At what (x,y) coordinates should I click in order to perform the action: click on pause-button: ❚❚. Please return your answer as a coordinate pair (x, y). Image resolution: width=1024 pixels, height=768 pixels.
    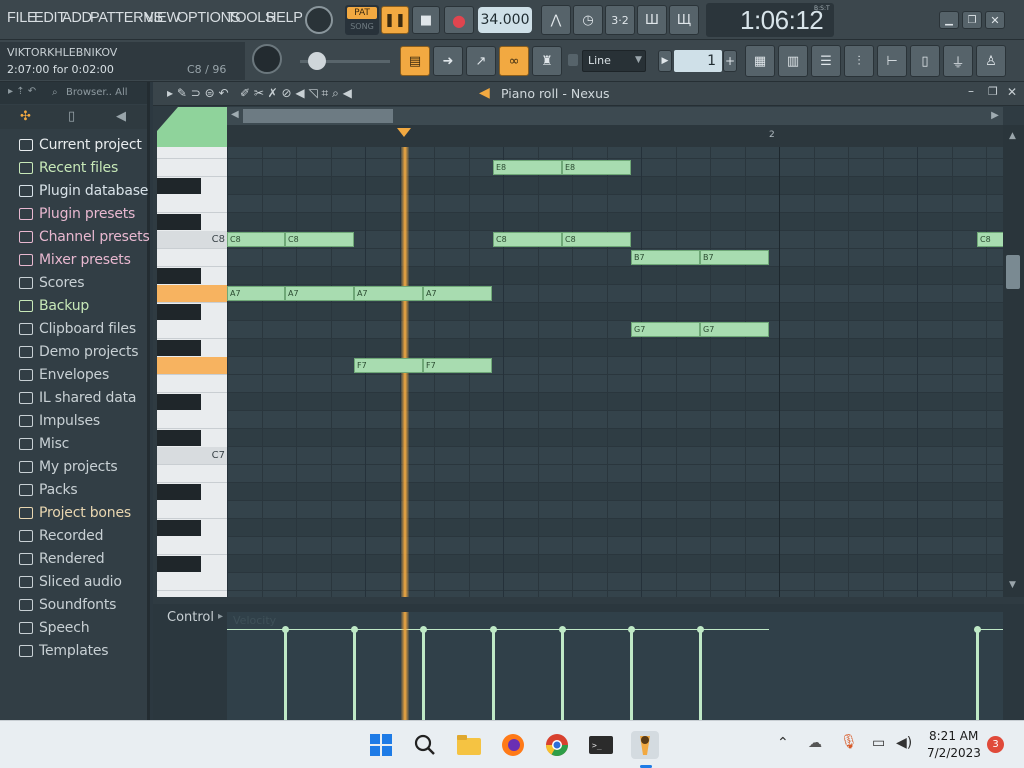
    Looking at the image, I should click on (395, 20).